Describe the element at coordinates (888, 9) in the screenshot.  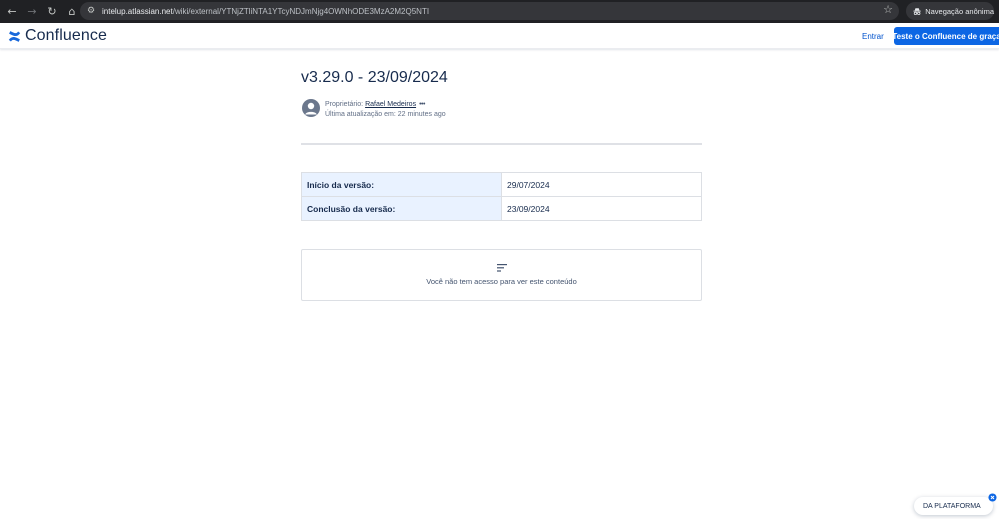
I see `star-icon: ☆` at that location.